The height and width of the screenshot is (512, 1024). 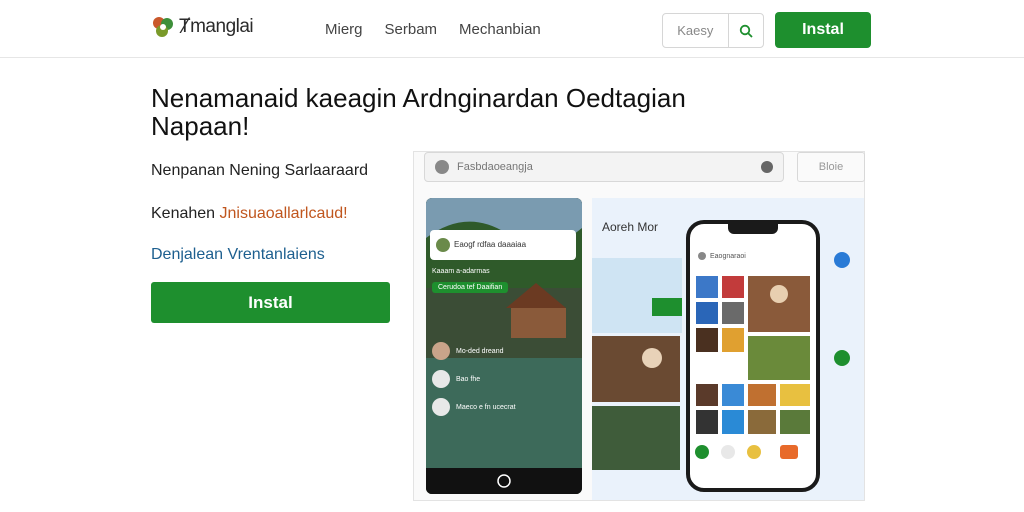 What do you see at coordinates (461, 271) in the screenshot?
I see `preview-tag: Kaaam a-adarmas` at bounding box center [461, 271].